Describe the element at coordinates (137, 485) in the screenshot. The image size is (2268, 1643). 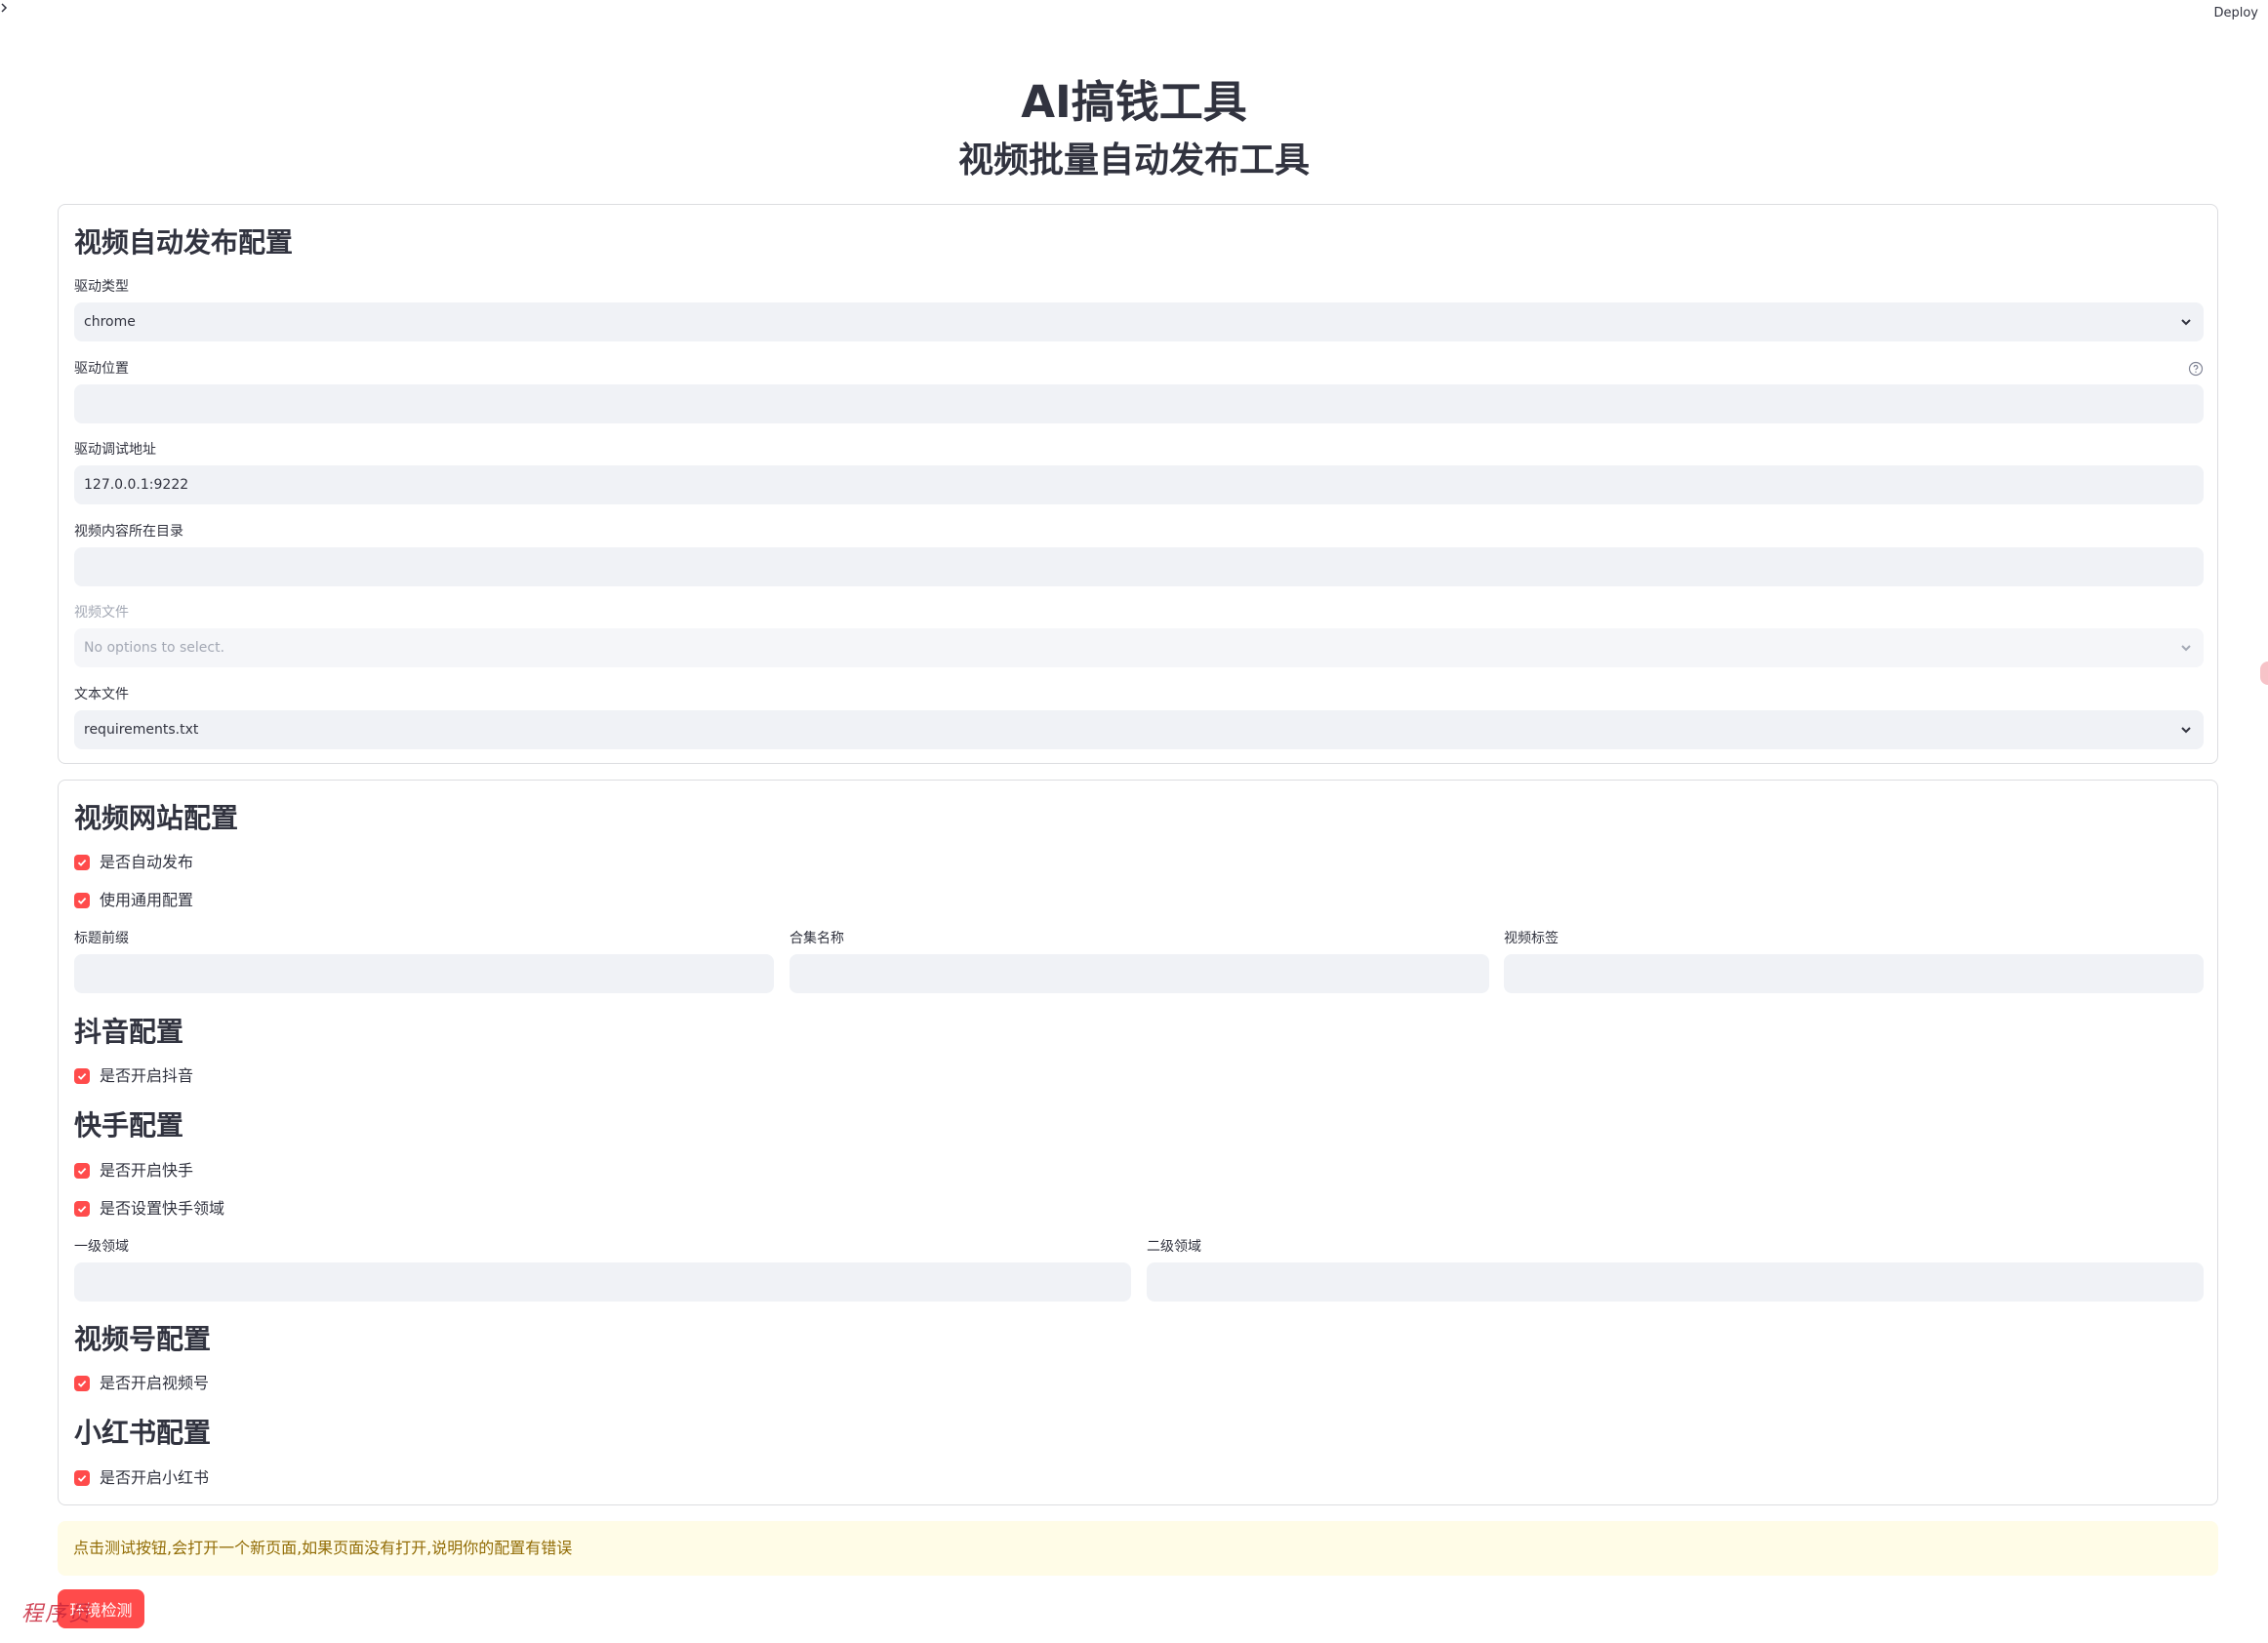
I see `driver-debug-address-value: 127.0.0.1:9222` at that location.